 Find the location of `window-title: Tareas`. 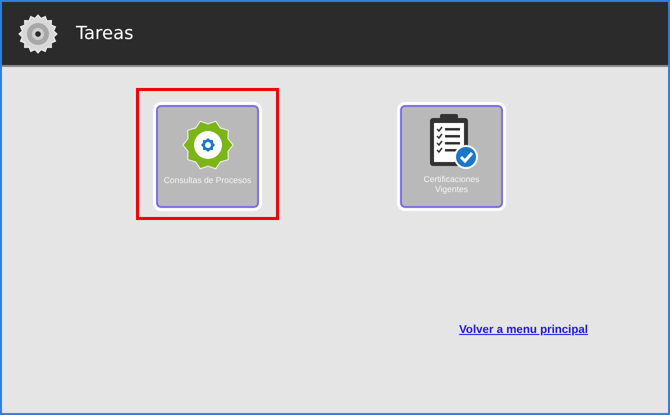

window-title: Tareas is located at coordinates (105, 33).